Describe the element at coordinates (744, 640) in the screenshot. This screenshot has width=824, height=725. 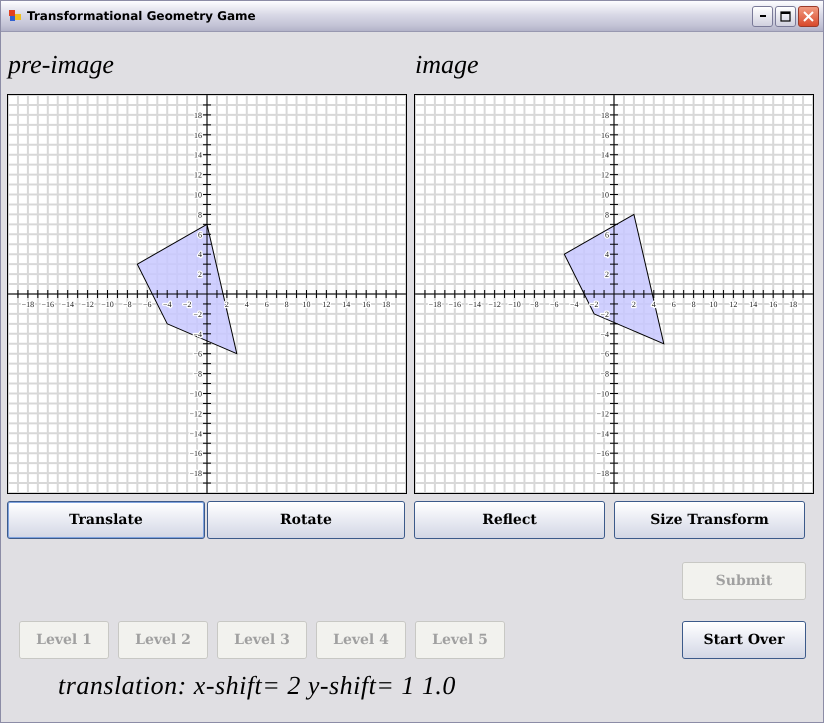
I see `start-over-button: Start Over` at that location.